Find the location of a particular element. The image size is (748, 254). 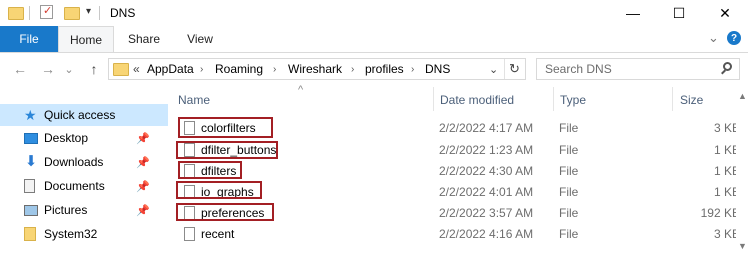

tab-home: Home is located at coordinates (86, 39).